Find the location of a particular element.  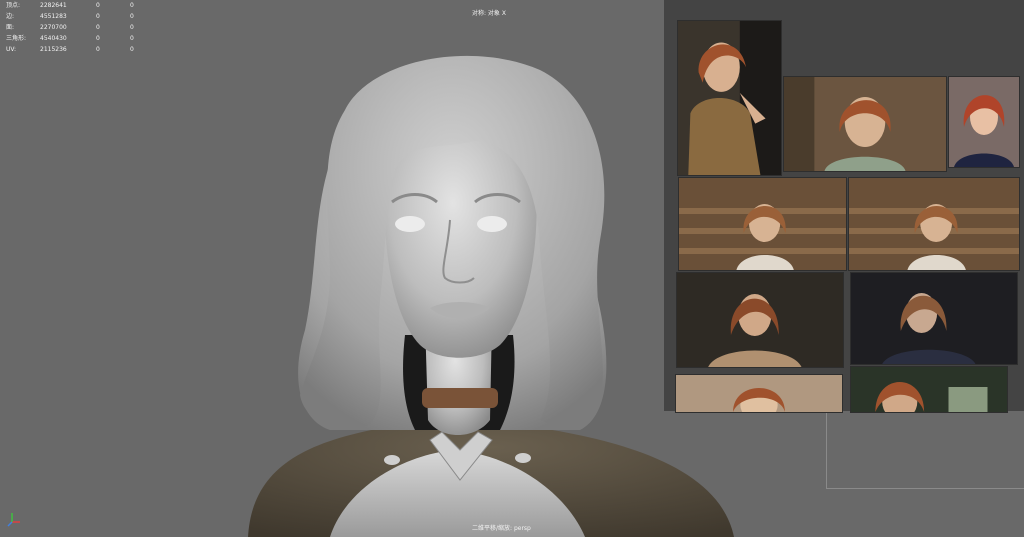

hud-row-vertices: 顶点: 2282641 0 0 is located at coordinates (70, 5).